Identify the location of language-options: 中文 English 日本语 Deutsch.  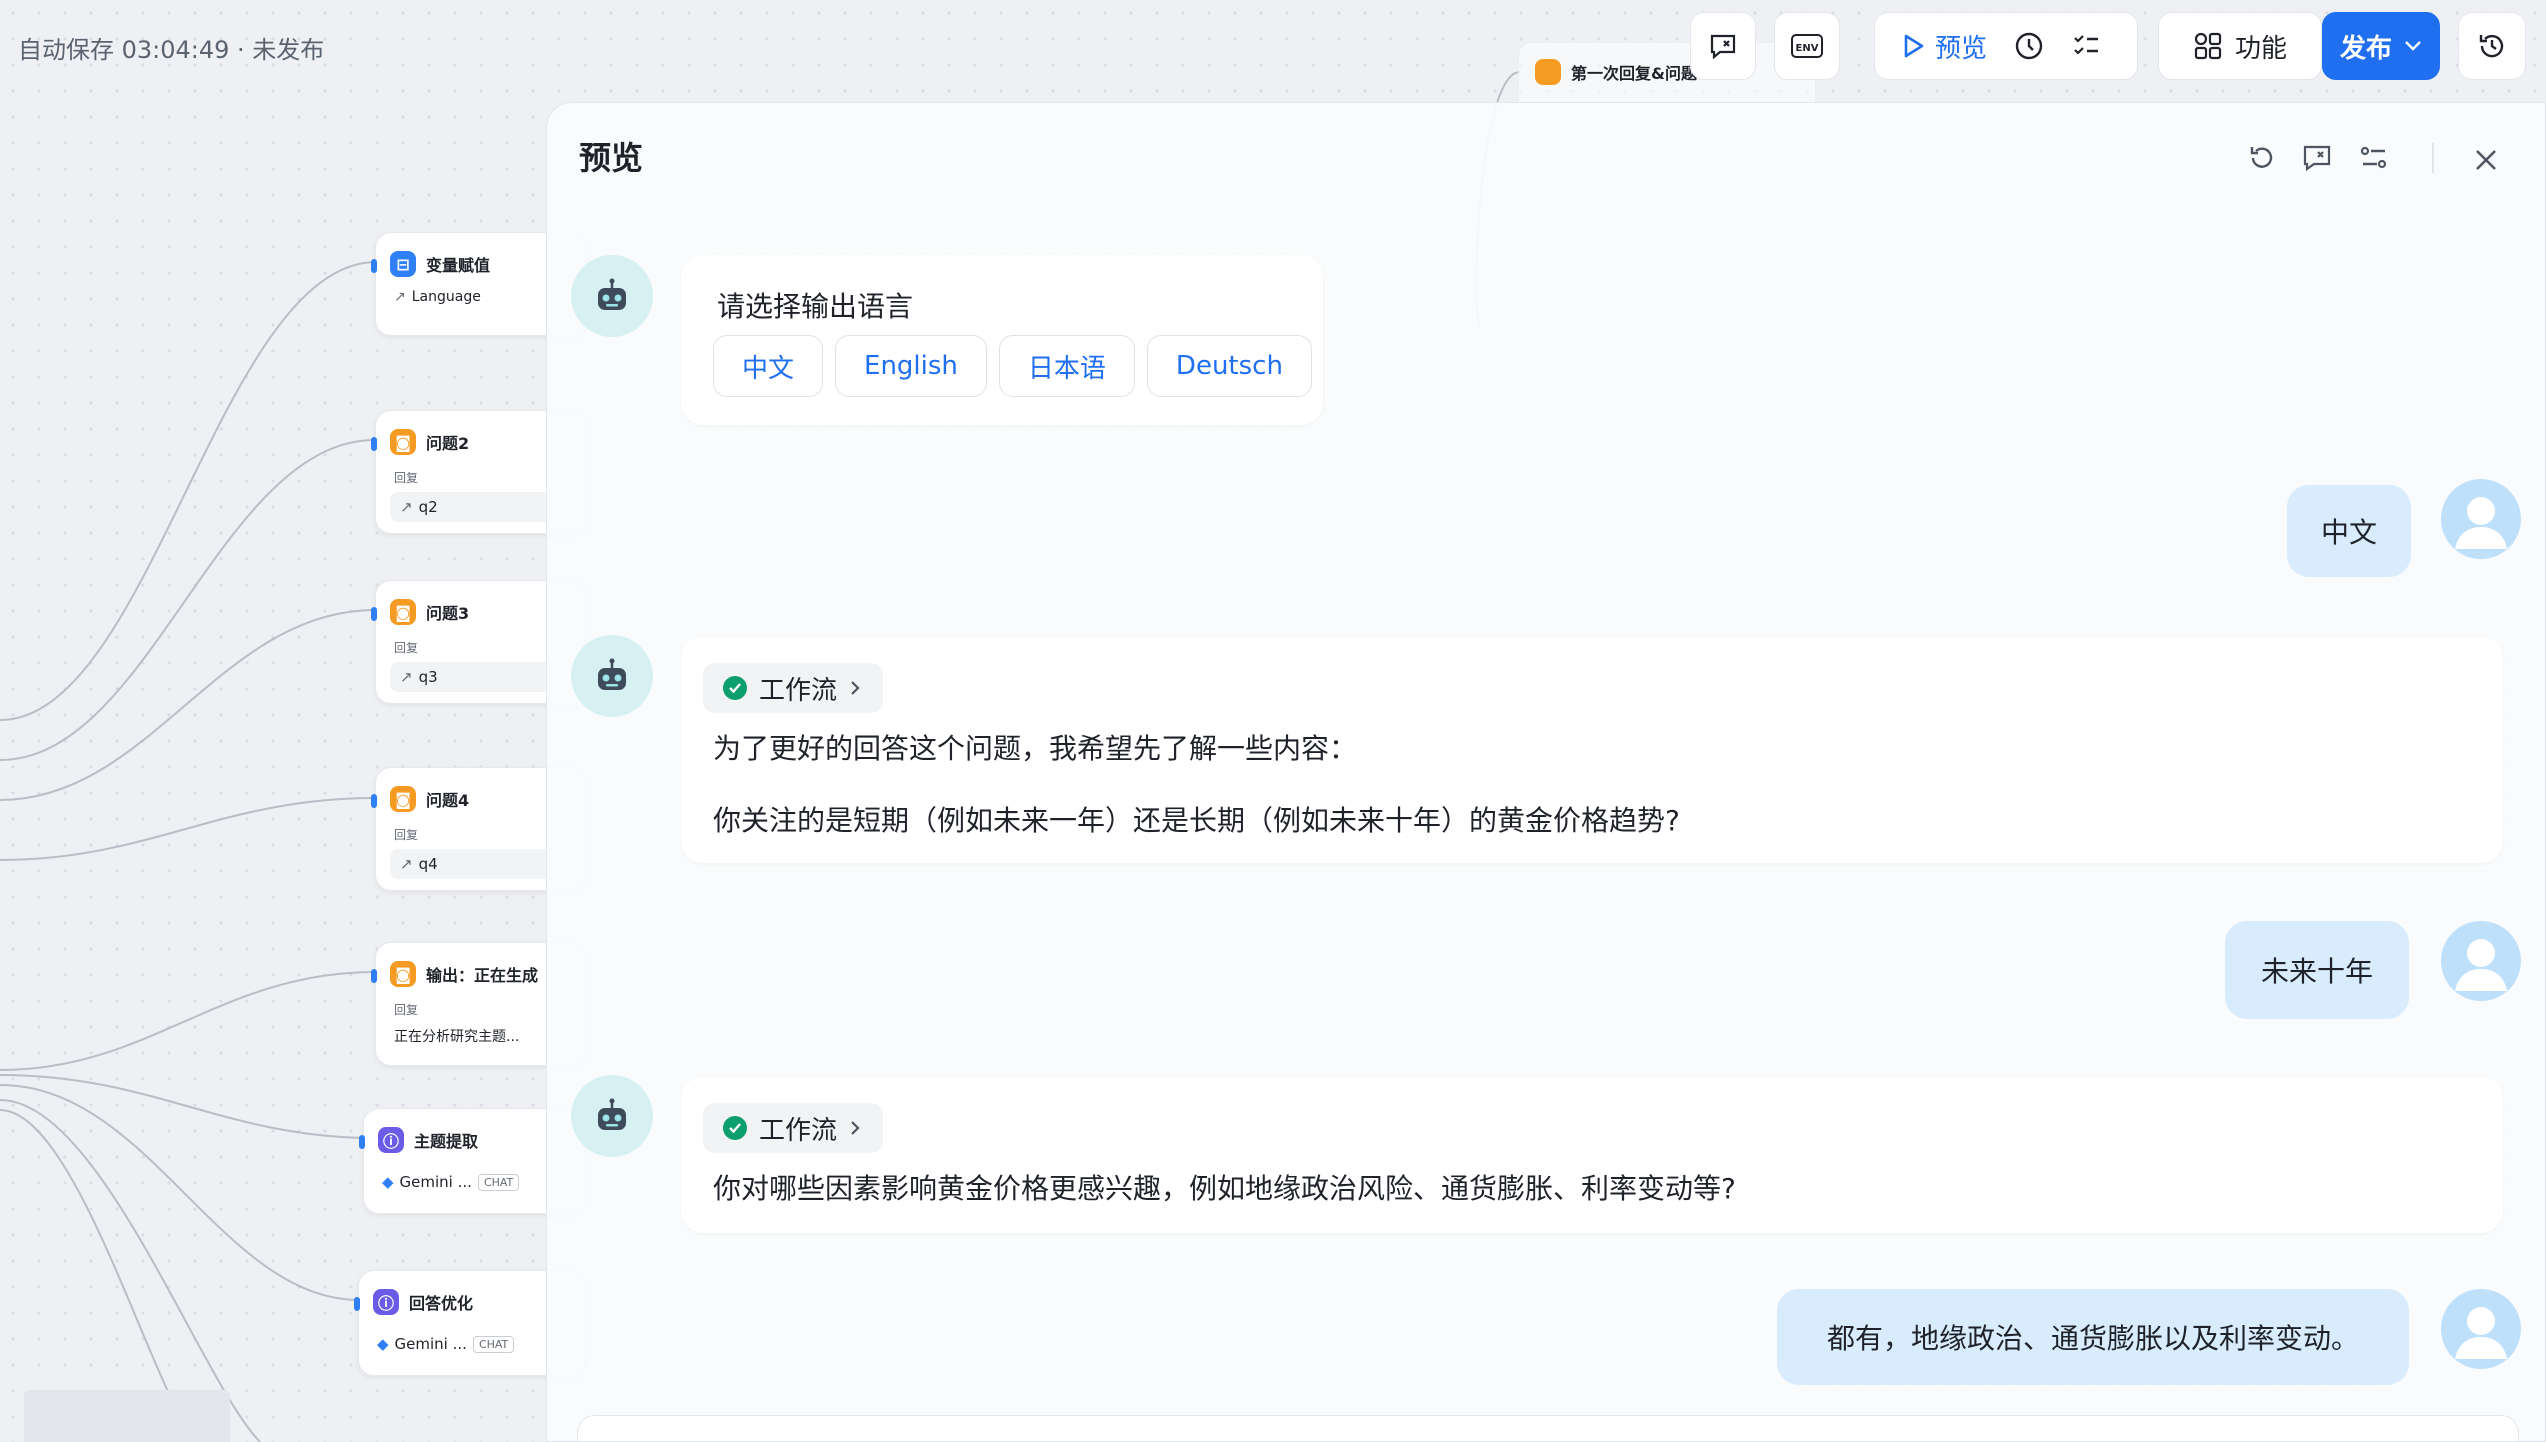
(1012, 366).